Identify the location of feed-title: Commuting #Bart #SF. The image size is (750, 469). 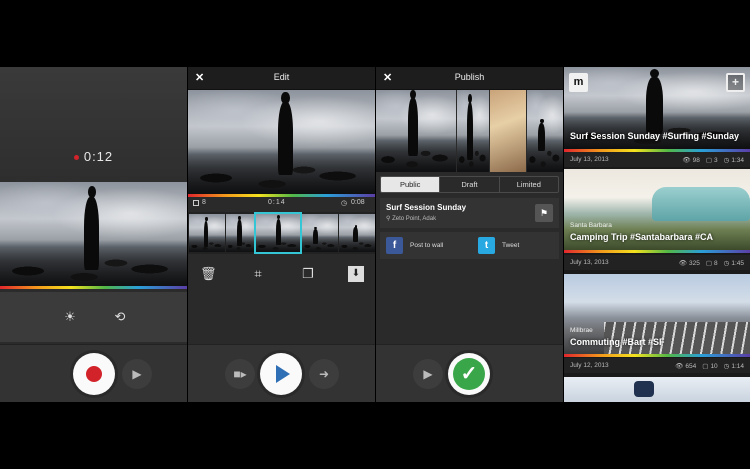
(617, 342).